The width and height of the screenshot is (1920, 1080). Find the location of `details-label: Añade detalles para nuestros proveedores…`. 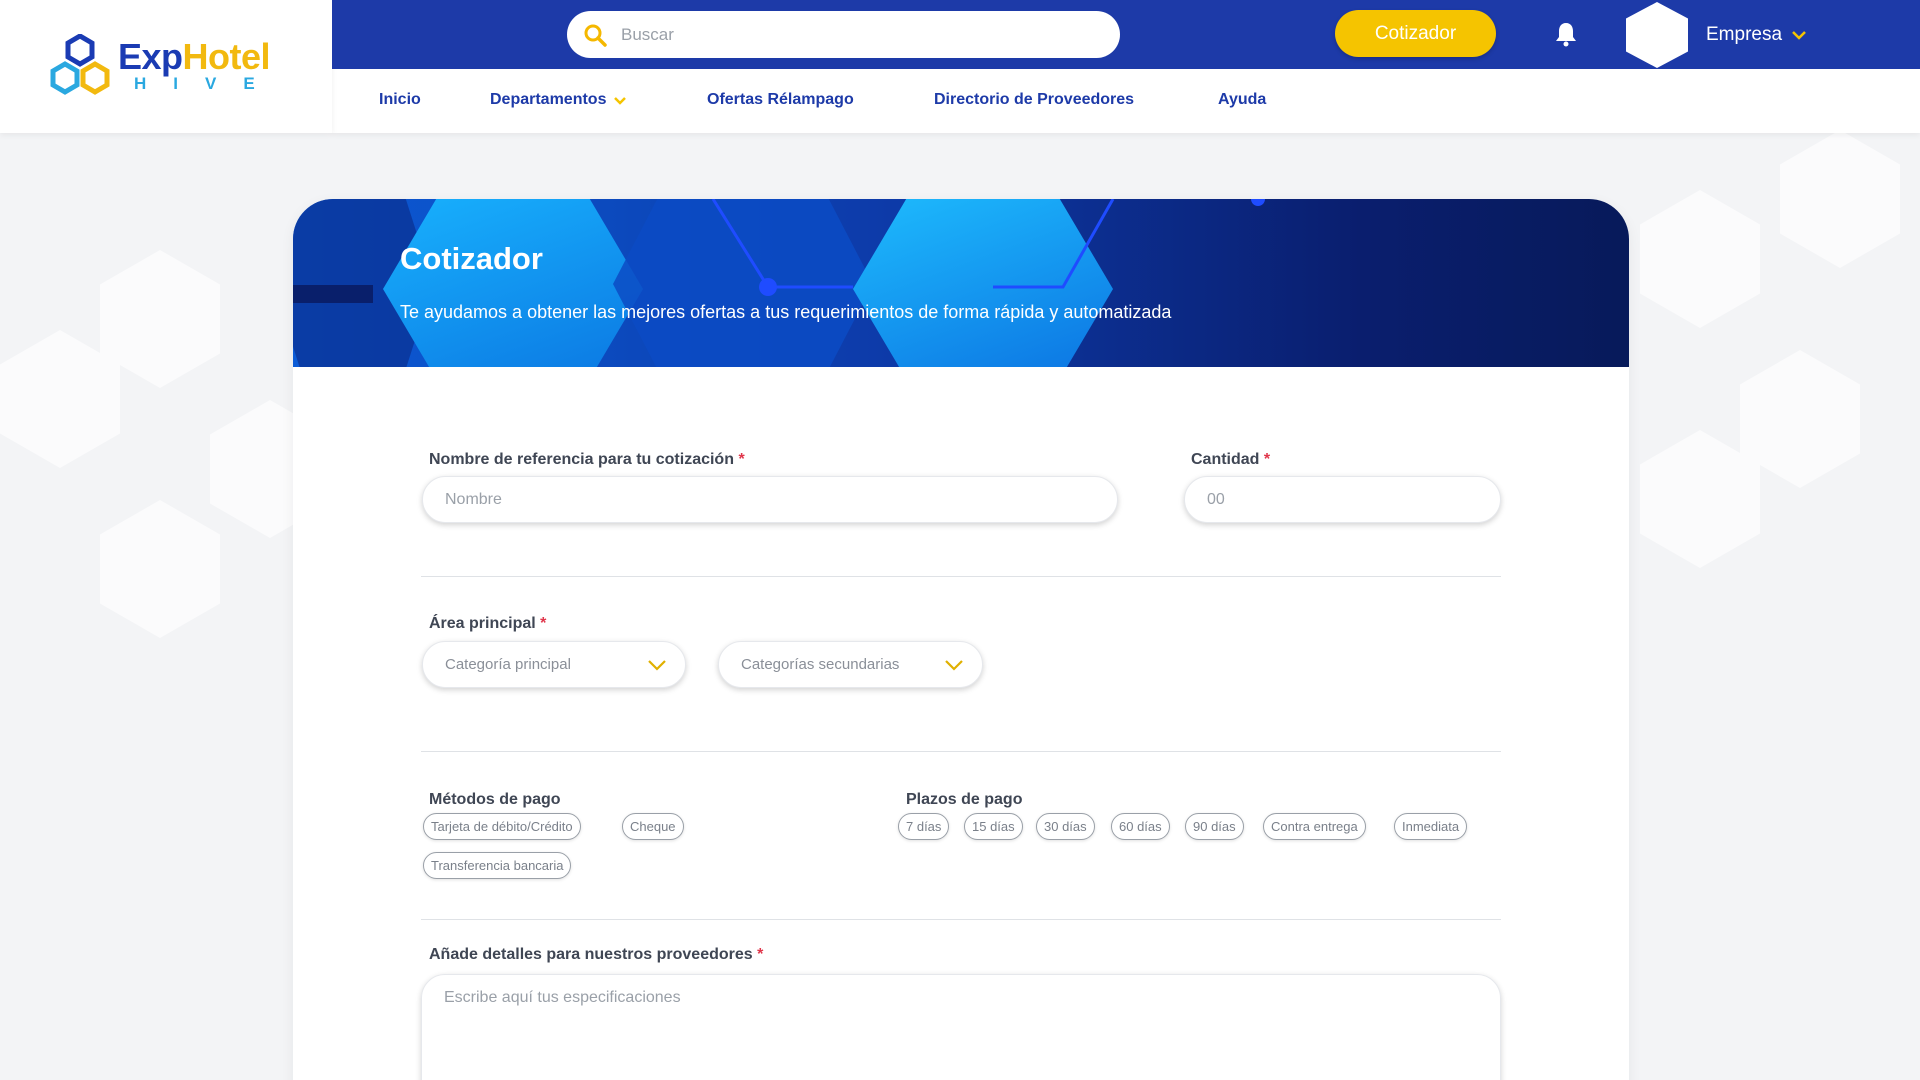

details-label: Añade detalles para nuestros proveedores… is located at coordinates (596, 955).